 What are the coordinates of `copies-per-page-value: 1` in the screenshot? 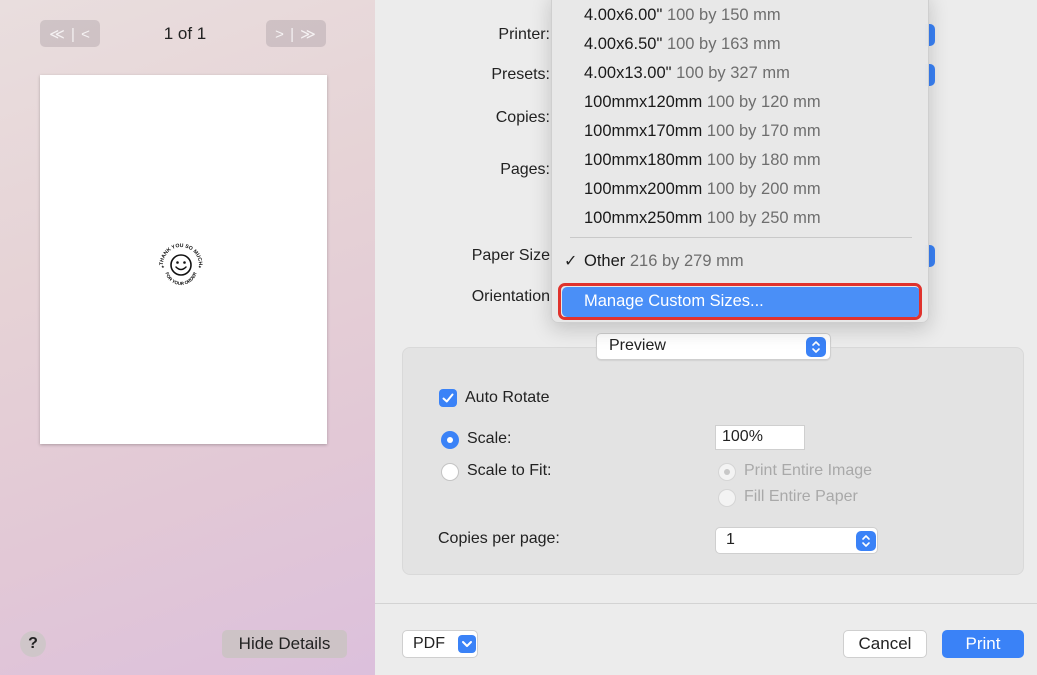 It's located at (730, 539).